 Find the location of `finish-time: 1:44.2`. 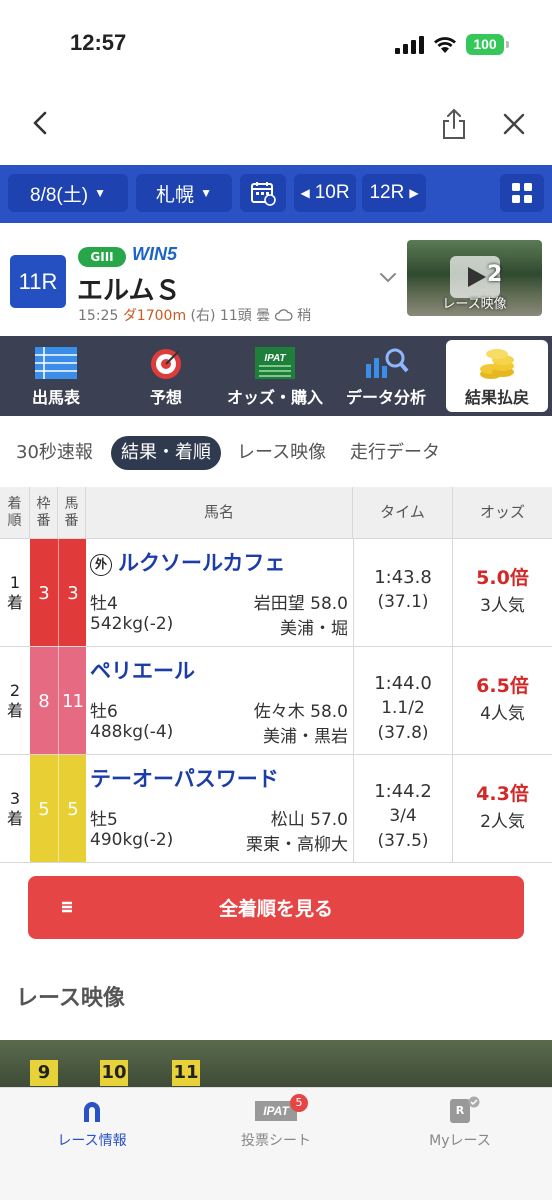

finish-time: 1:44.2 is located at coordinates (403, 791).